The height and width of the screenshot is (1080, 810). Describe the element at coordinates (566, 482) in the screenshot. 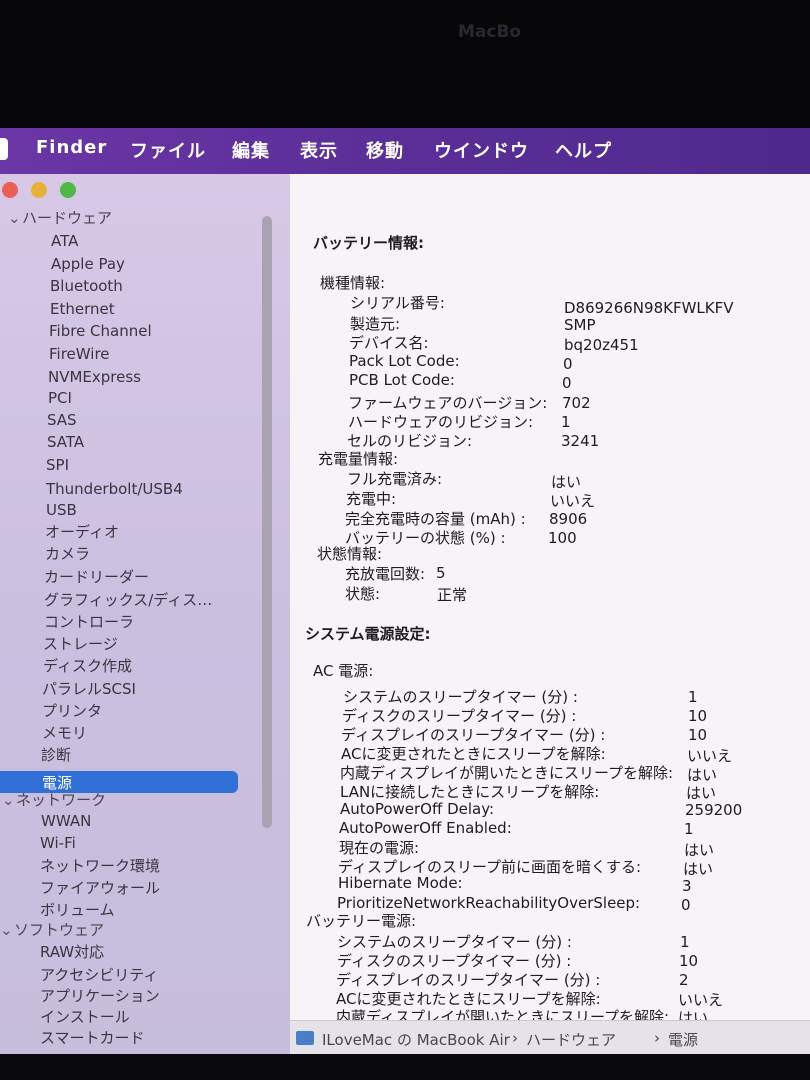

I see `fully-charged-value: はい` at that location.